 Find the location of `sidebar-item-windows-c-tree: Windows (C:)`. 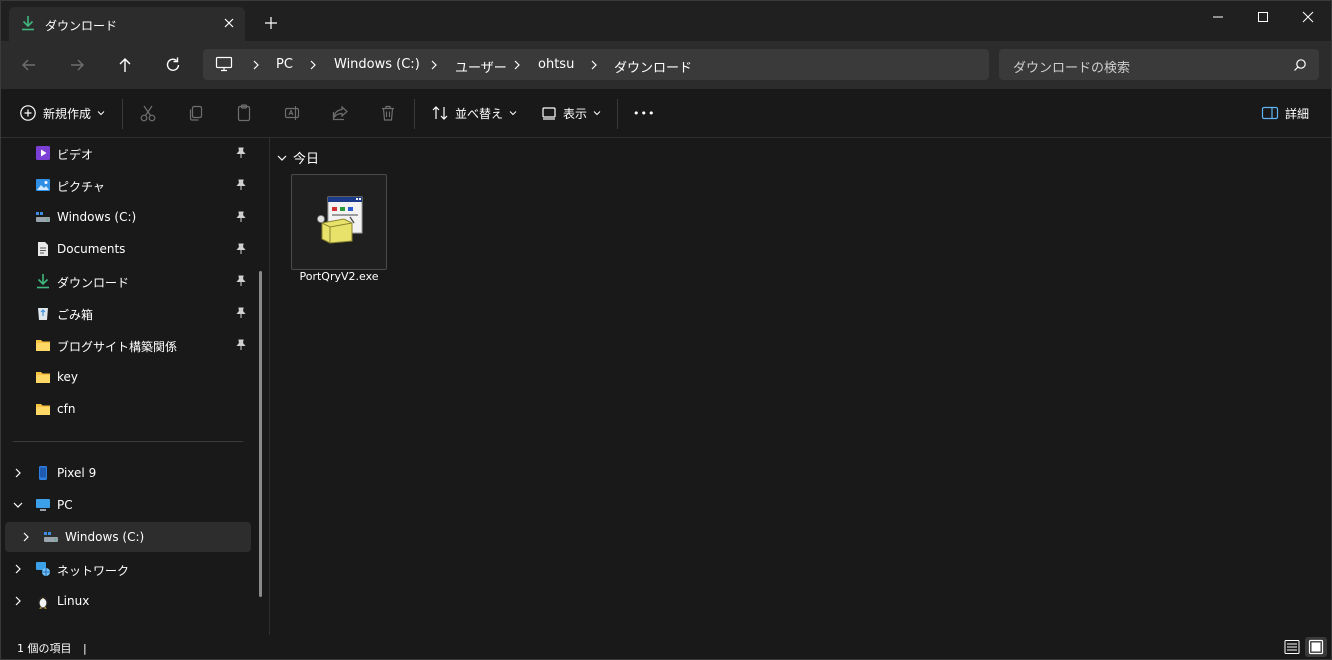

sidebar-item-windows-c-tree: Windows (C:) is located at coordinates (128, 537).